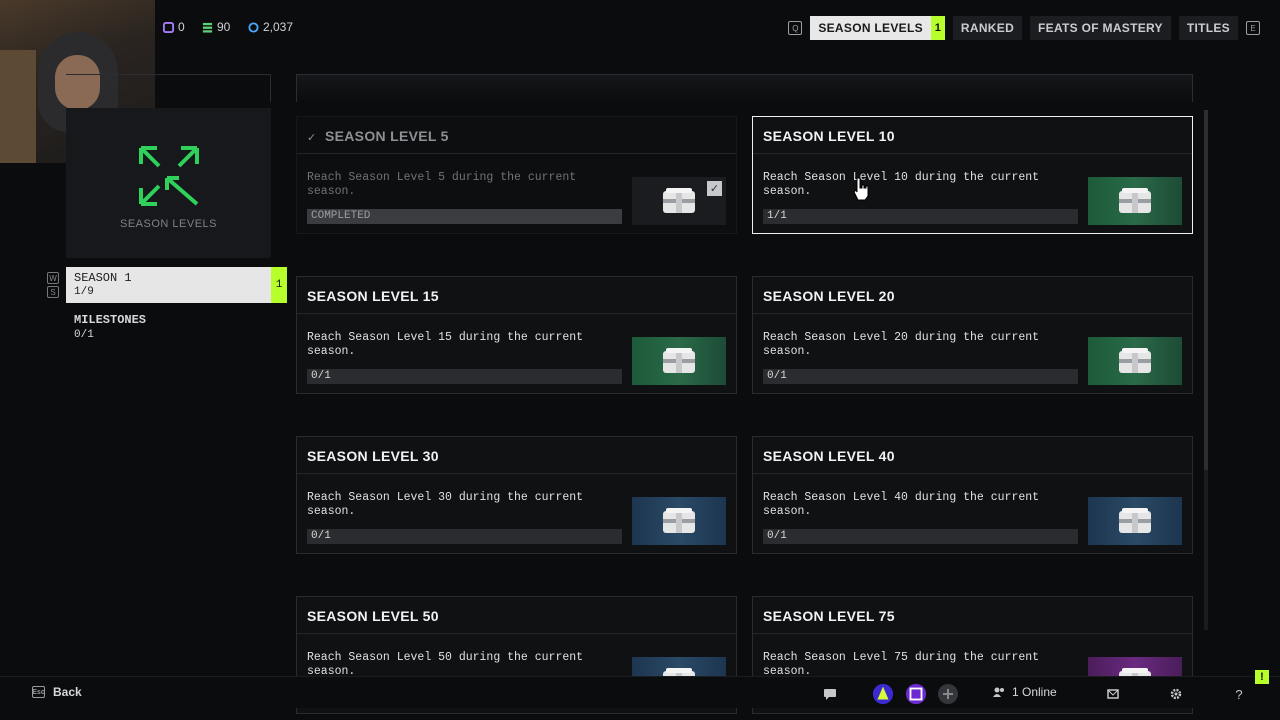 The image size is (1280, 720). What do you see at coordinates (38, 692) in the screenshot?
I see `esc-key: Esc` at bounding box center [38, 692].